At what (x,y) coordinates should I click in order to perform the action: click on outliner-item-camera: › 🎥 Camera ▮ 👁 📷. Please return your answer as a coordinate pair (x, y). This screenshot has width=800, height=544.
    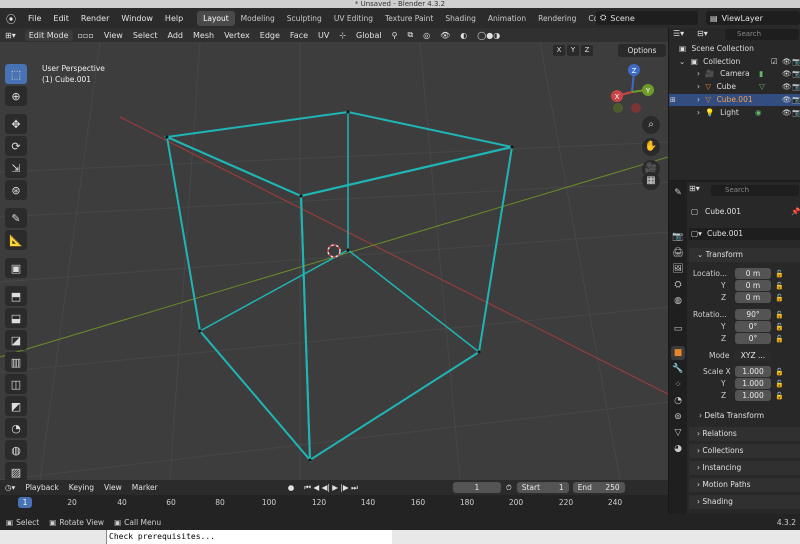
    Looking at the image, I should click on (734, 74).